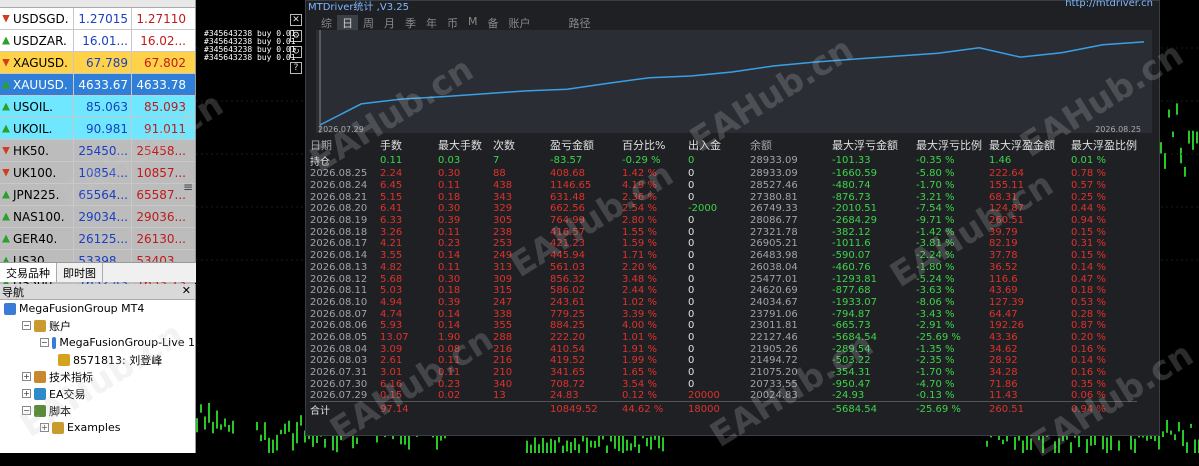 The width and height of the screenshot is (1199, 466). What do you see at coordinates (935, 302) in the screenshot?
I see `table-cell: -8.06 %` at bounding box center [935, 302].